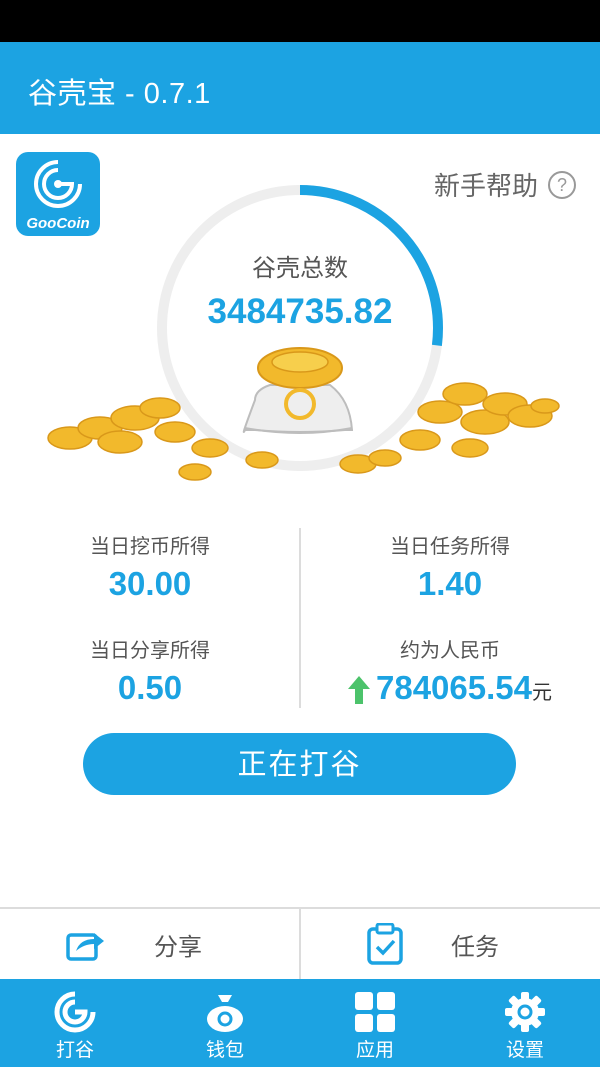  Describe the element at coordinates (524, 1050) in the screenshot. I see `tab-settings-label: 设置` at that location.